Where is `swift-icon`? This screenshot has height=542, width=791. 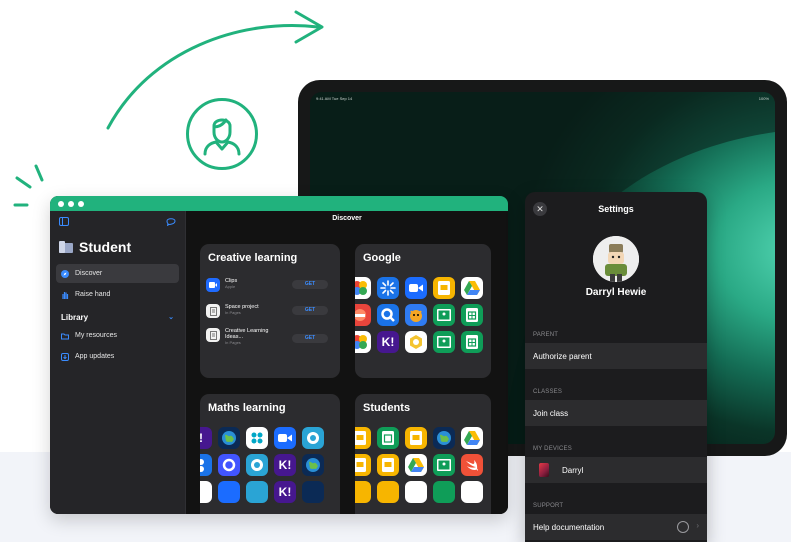
swift-icon is located at coordinates (472, 465).